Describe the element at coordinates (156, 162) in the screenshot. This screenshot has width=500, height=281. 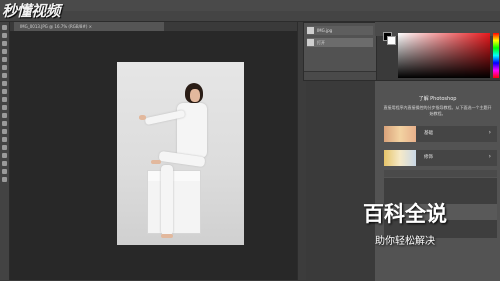
I see `person-bare-foot` at that location.